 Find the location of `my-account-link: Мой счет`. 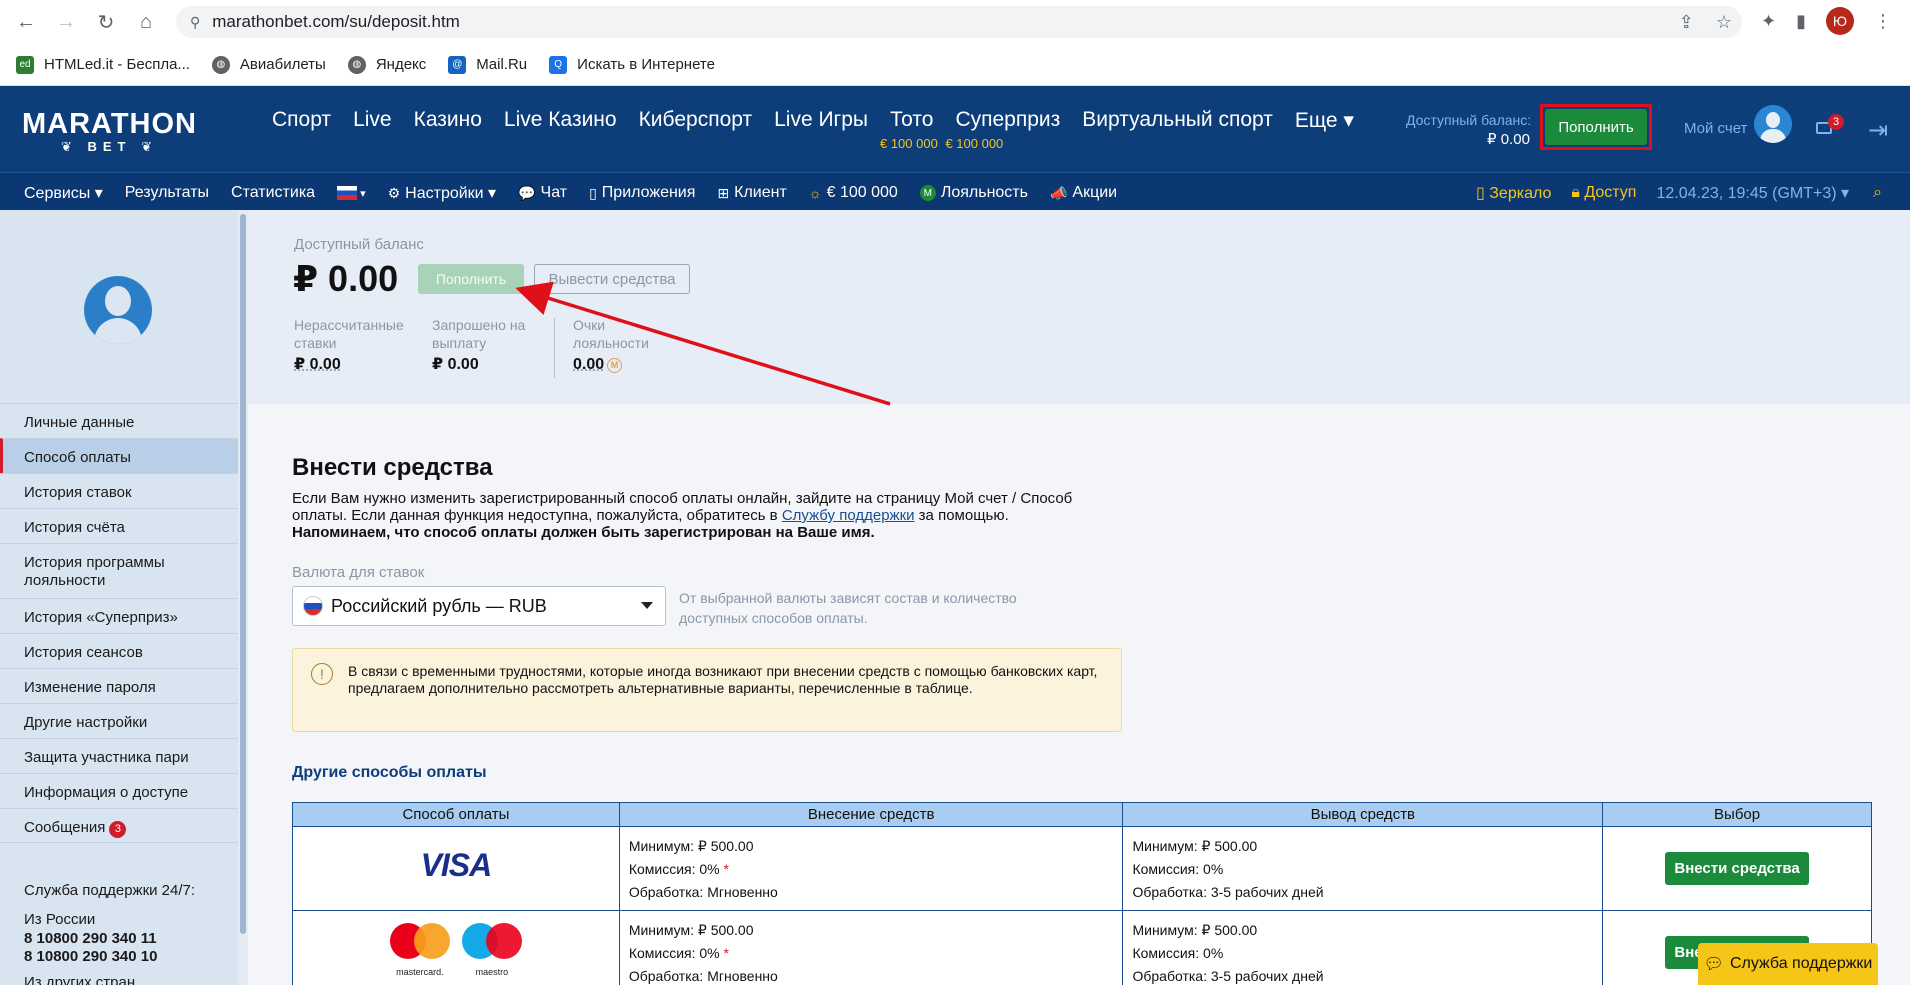

my-account-link: Мой счет is located at coordinates (1715, 128).